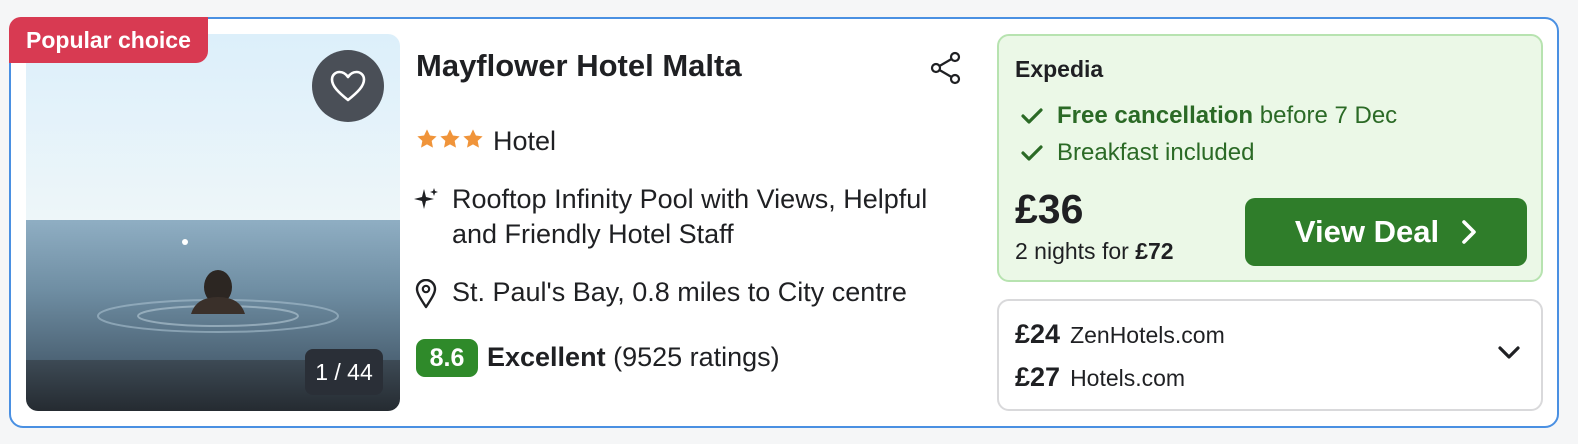 The width and height of the screenshot is (1578, 444). What do you see at coordinates (1270, 355) in the screenshot?
I see `other-offers-panel: £24 ZenHotels.com £27 Hotels.com` at bounding box center [1270, 355].